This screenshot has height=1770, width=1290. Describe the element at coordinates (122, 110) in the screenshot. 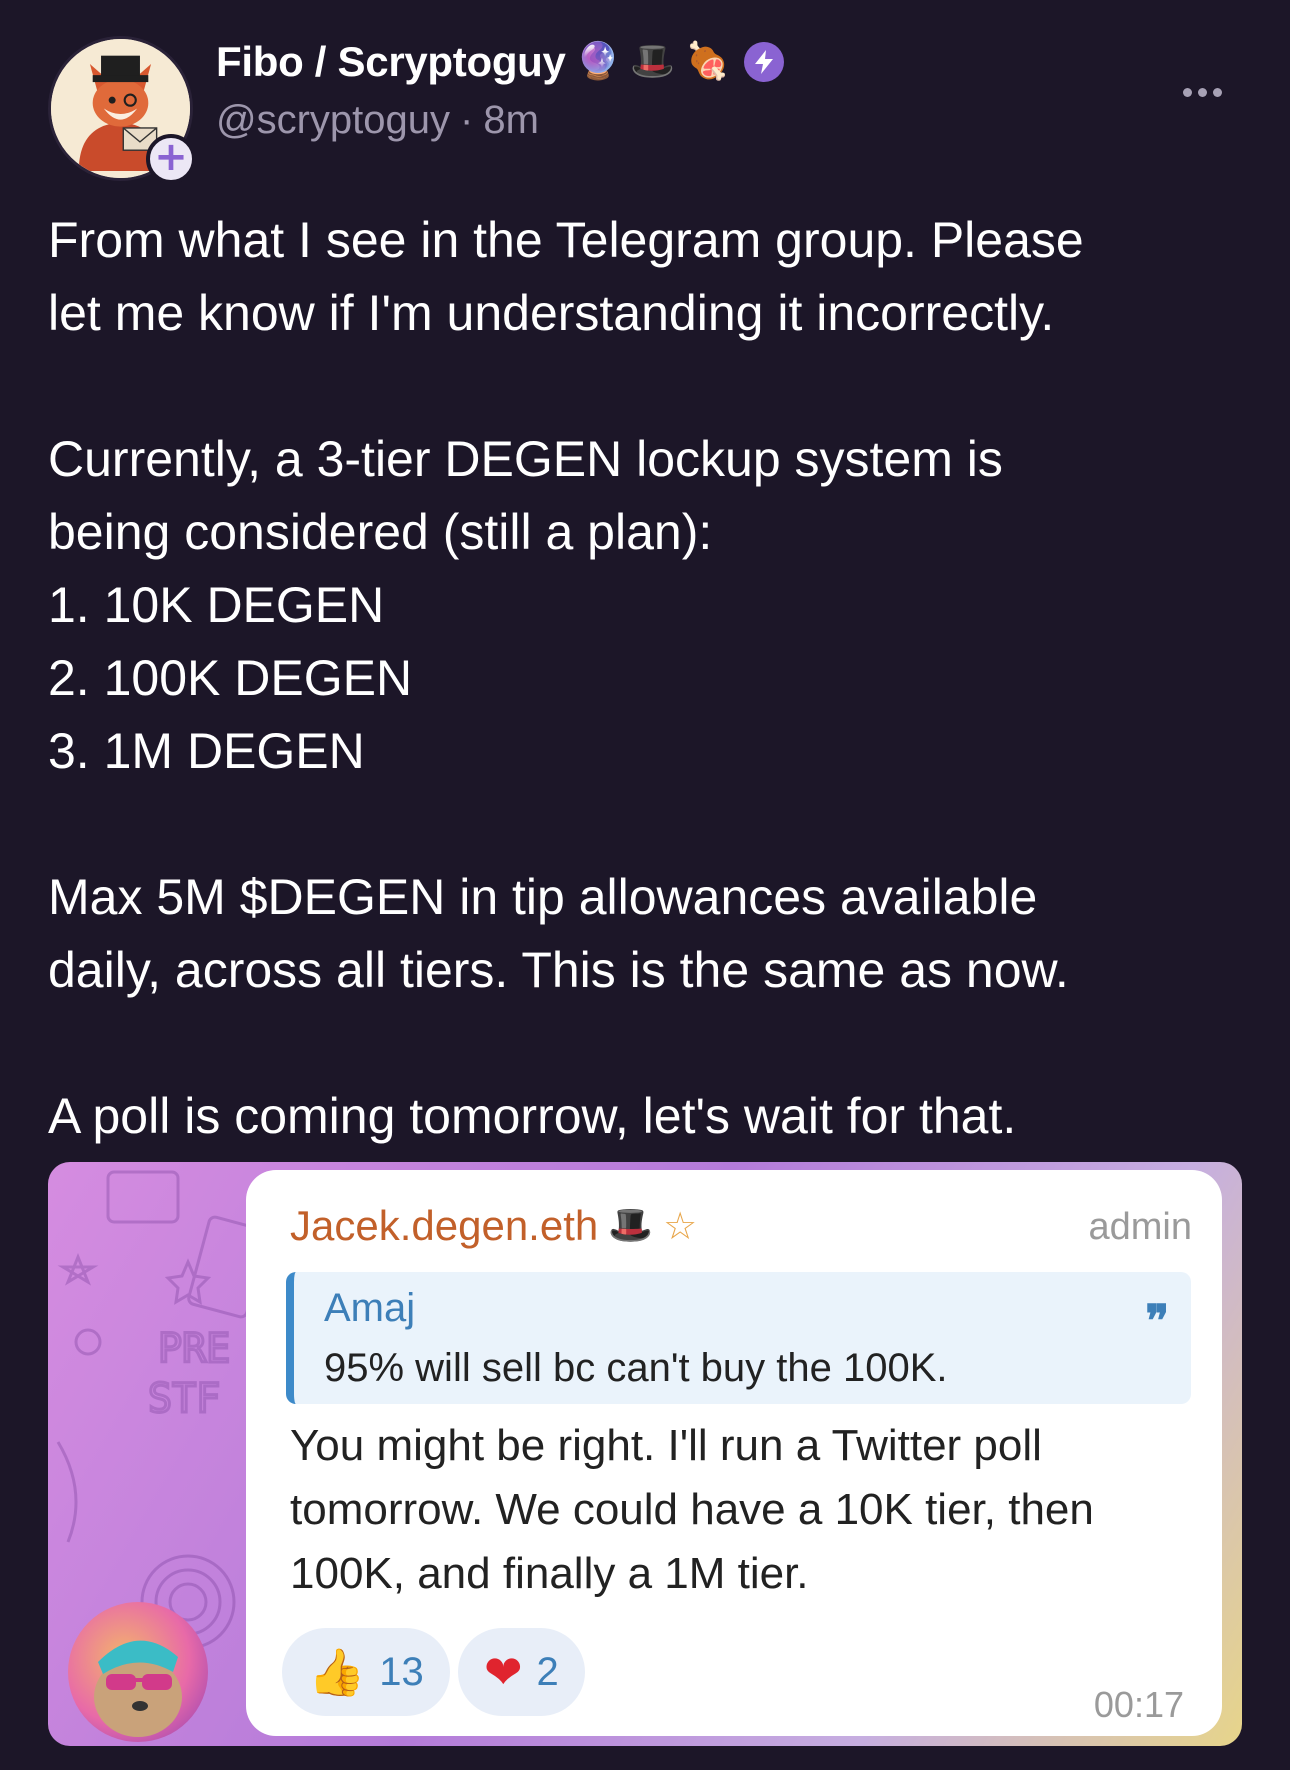

I see `author-avatar-wrapper: +` at that location.